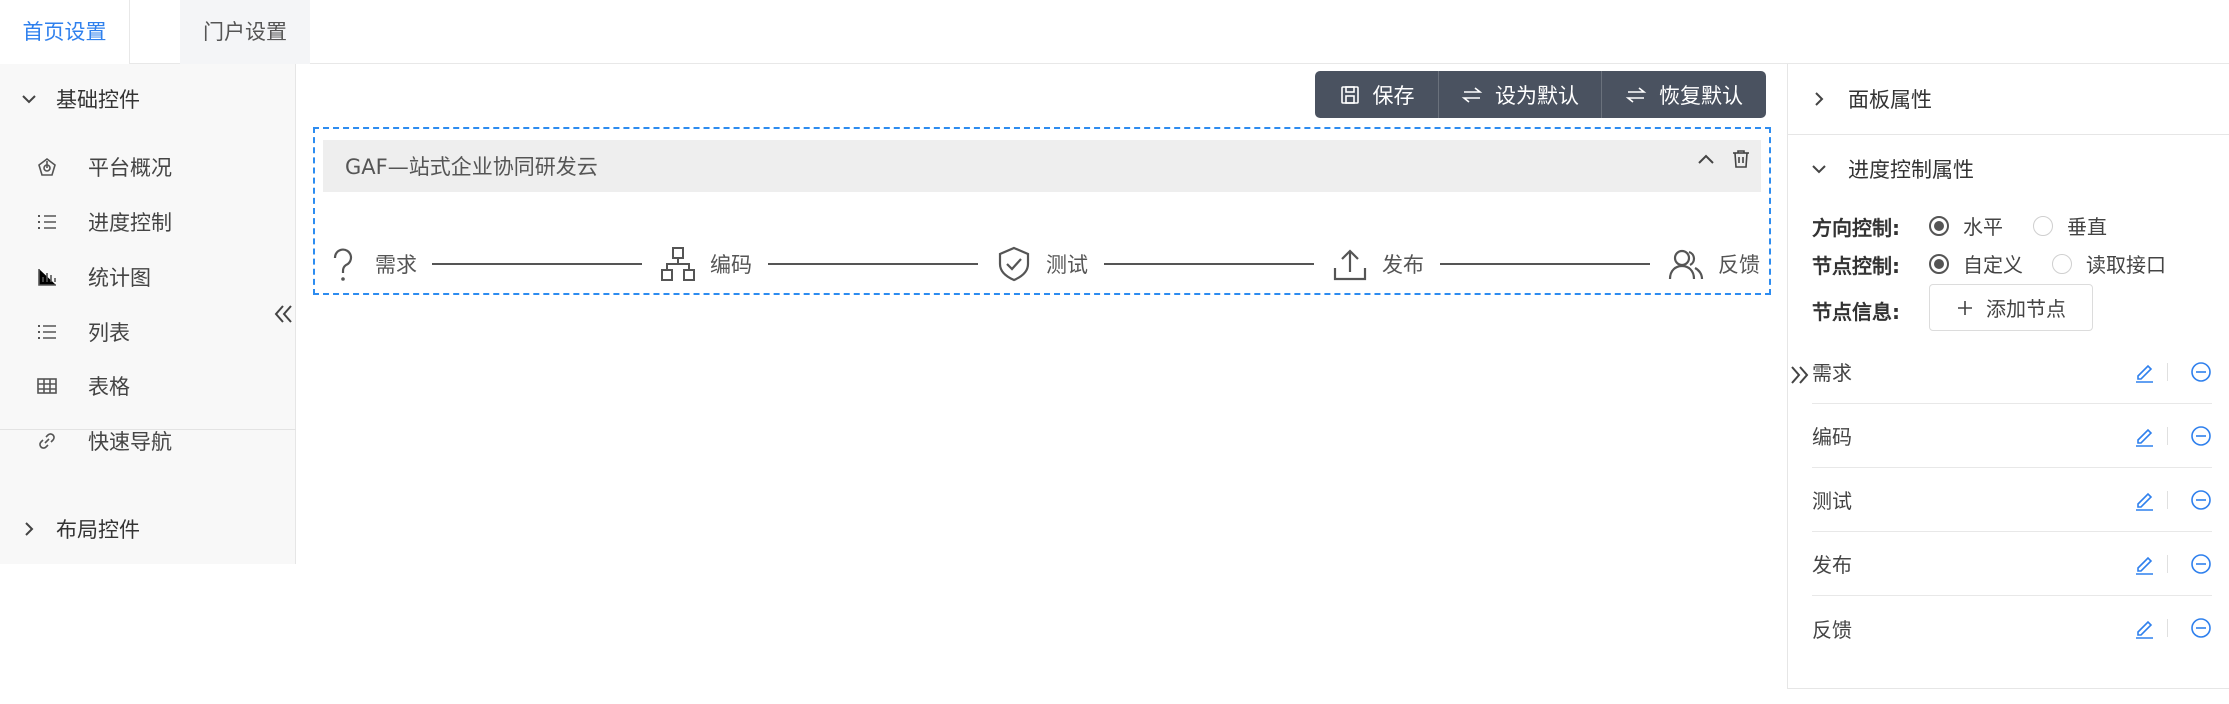  What do you see at coordinates (65, 32) in the screenshot?
I see `tab-home-settings: 首页设置` at bounding box center [65, 32].